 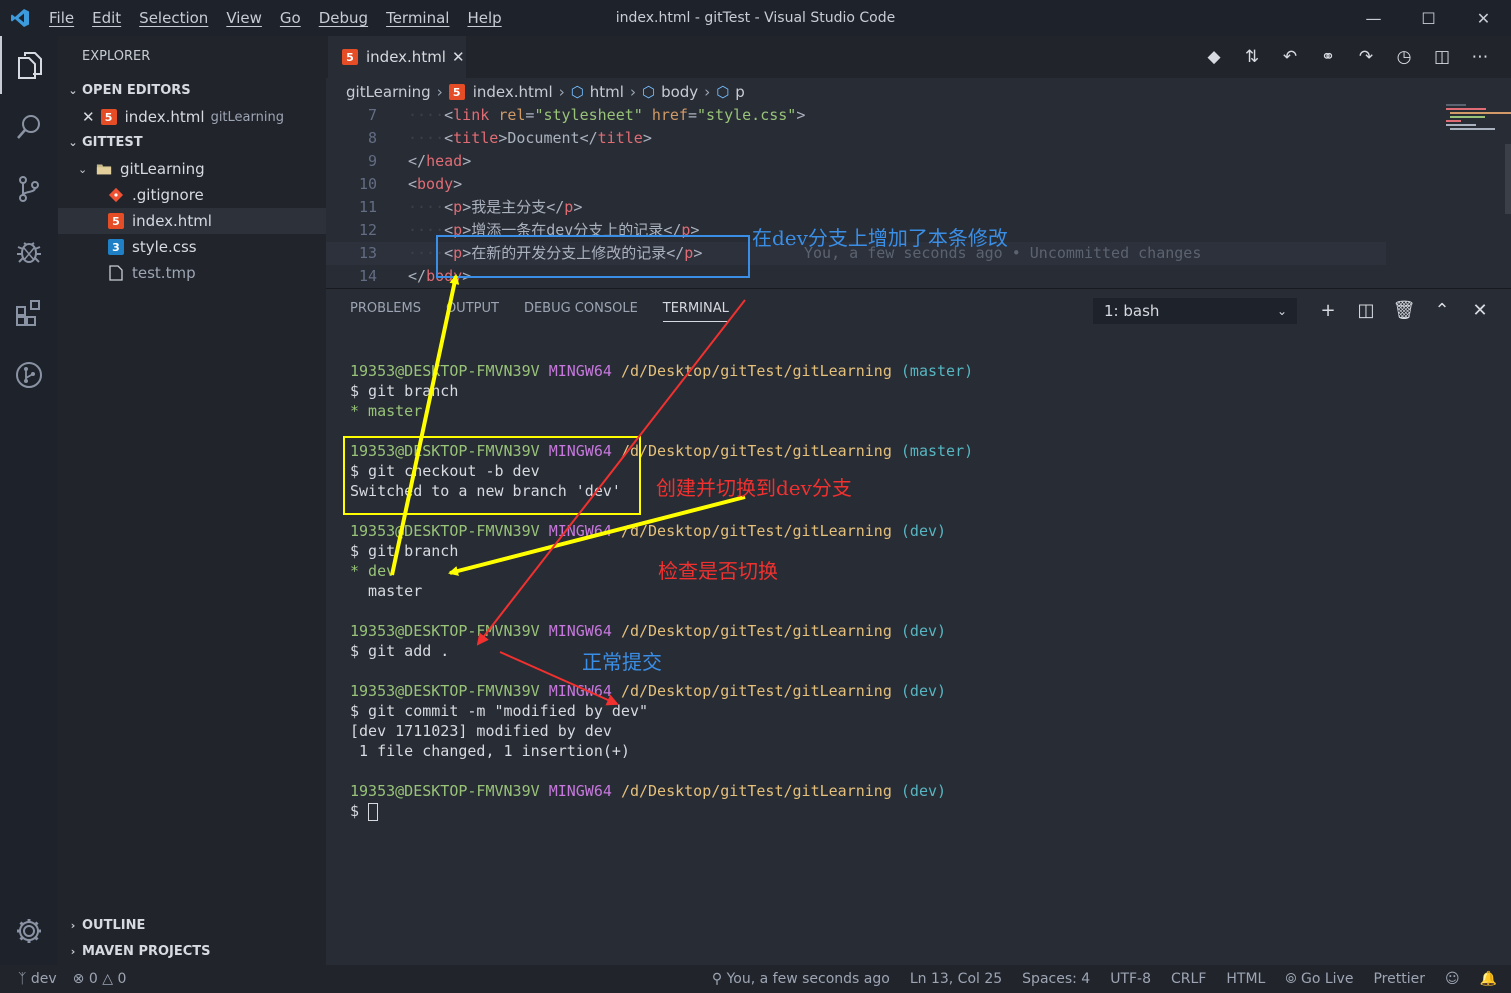 I want to click on breadcrumb-item: 5 index.html, so click(x=500, y=92).